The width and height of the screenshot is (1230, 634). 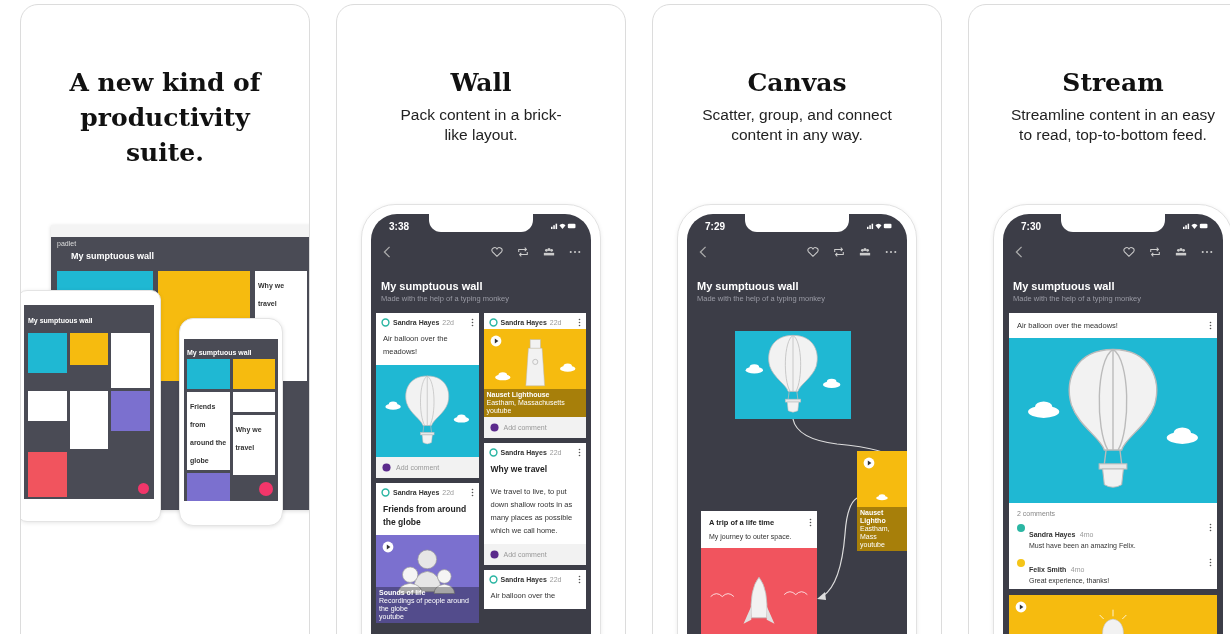 What do you see at coordinates (797, 83) in the screenshot?
I see `panel-title: Canvas` at bounding box center [797, 83].